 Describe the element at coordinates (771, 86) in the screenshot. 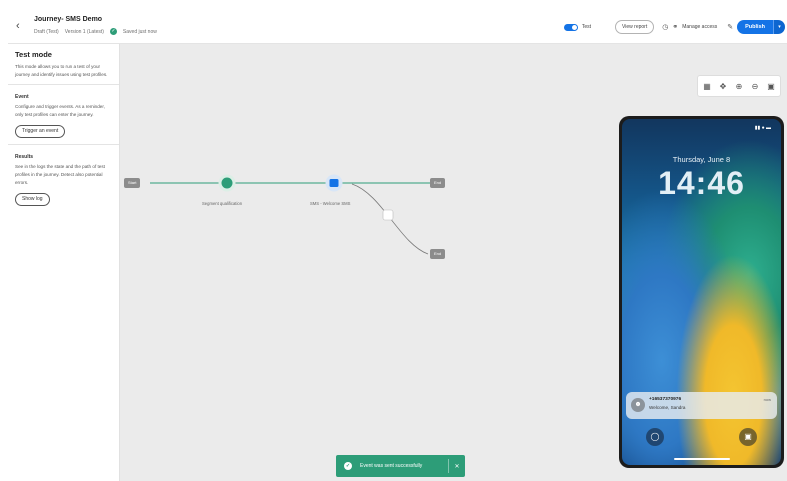

I see `minimap-icon: ▣` at that location.